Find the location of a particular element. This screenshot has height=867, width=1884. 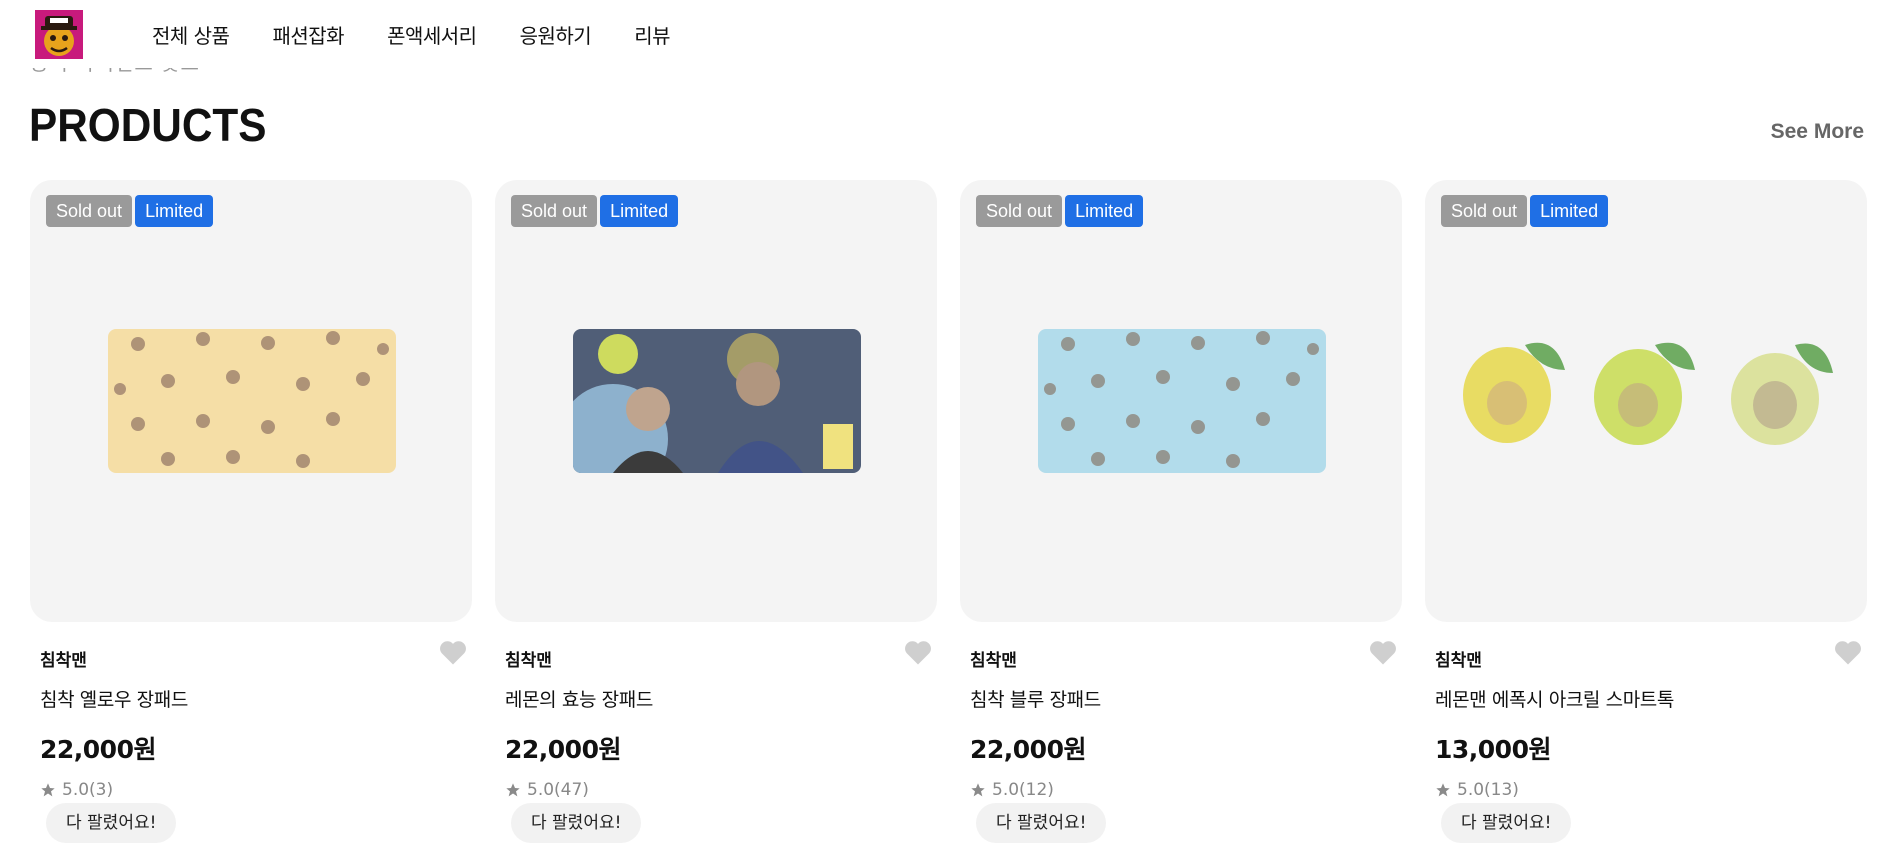

product-name: 레몬맨 에폭시 아크릴 스마트톡 is located at coordinates (1651, 698).